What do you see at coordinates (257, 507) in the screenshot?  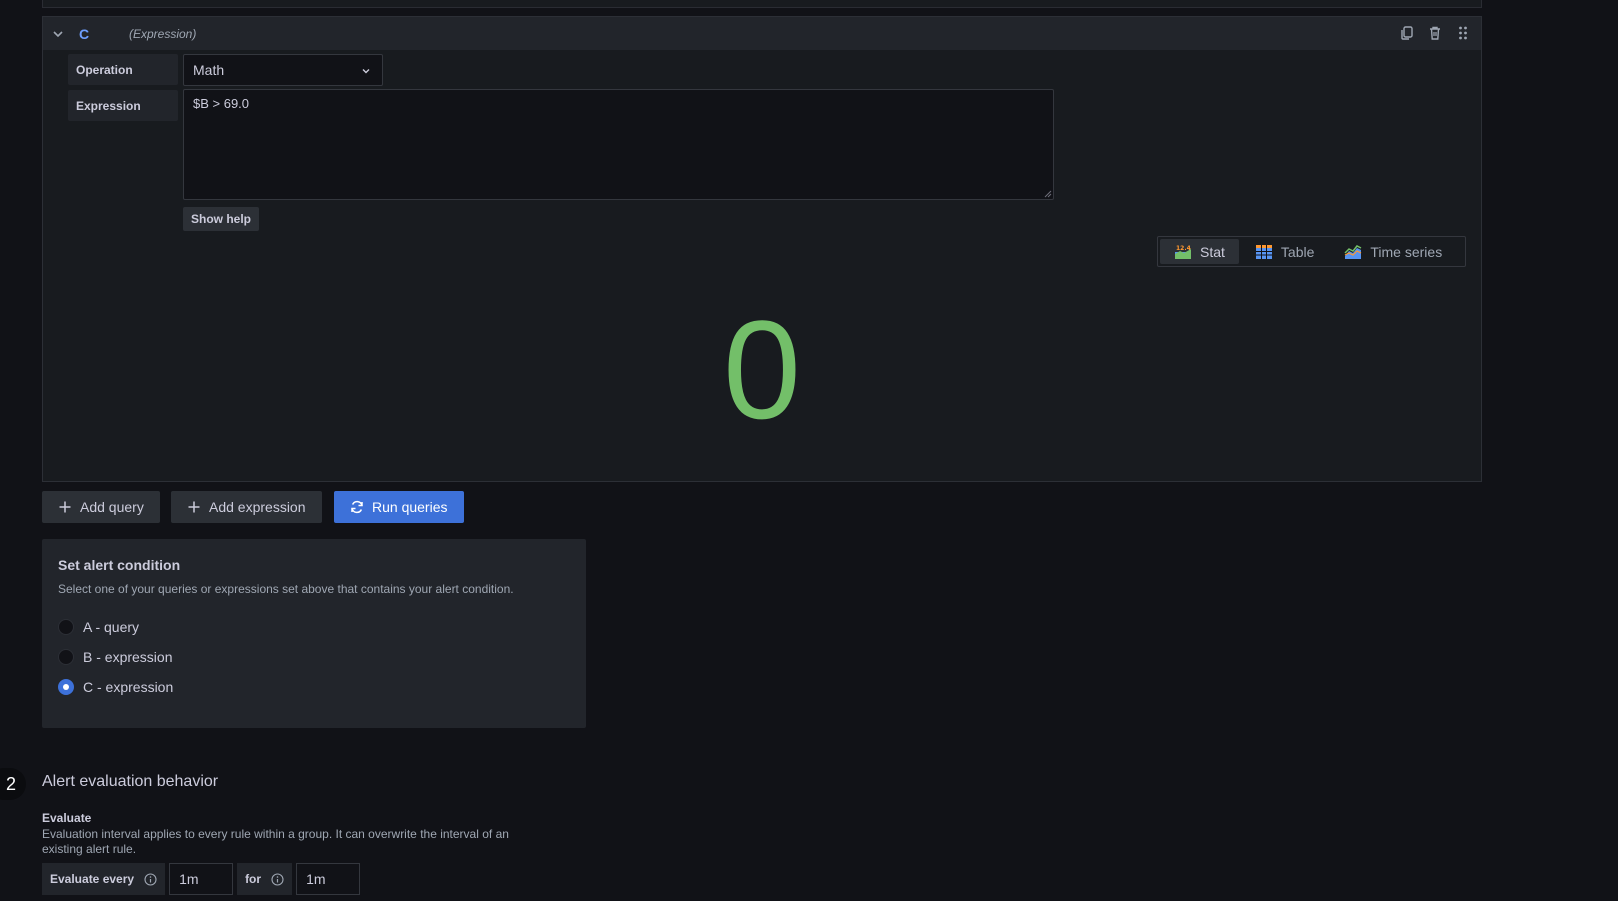 I see `add-expression-label: Add expression` at bounding box center [257, 507].